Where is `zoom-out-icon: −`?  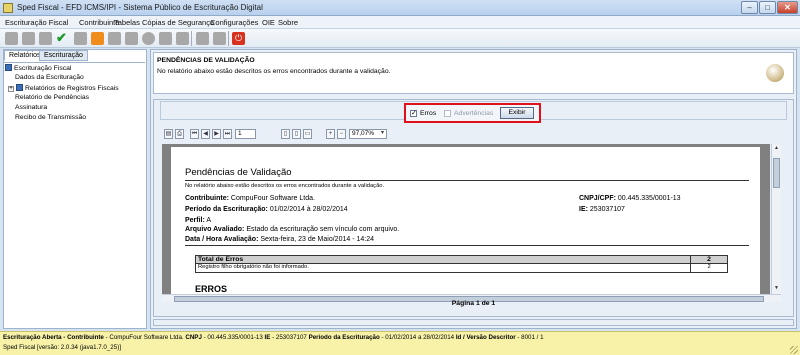
zoom-out-icon: − is located at coordinates (341, 134).